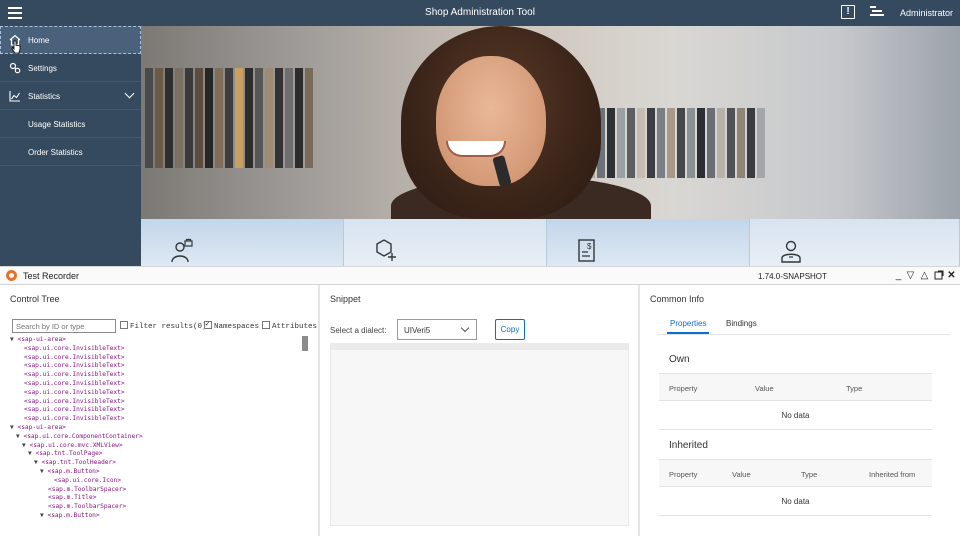 Image resolution: width=960 pixels, height=536 pixels. I want to click on column-header: Value, so click(764, 388).